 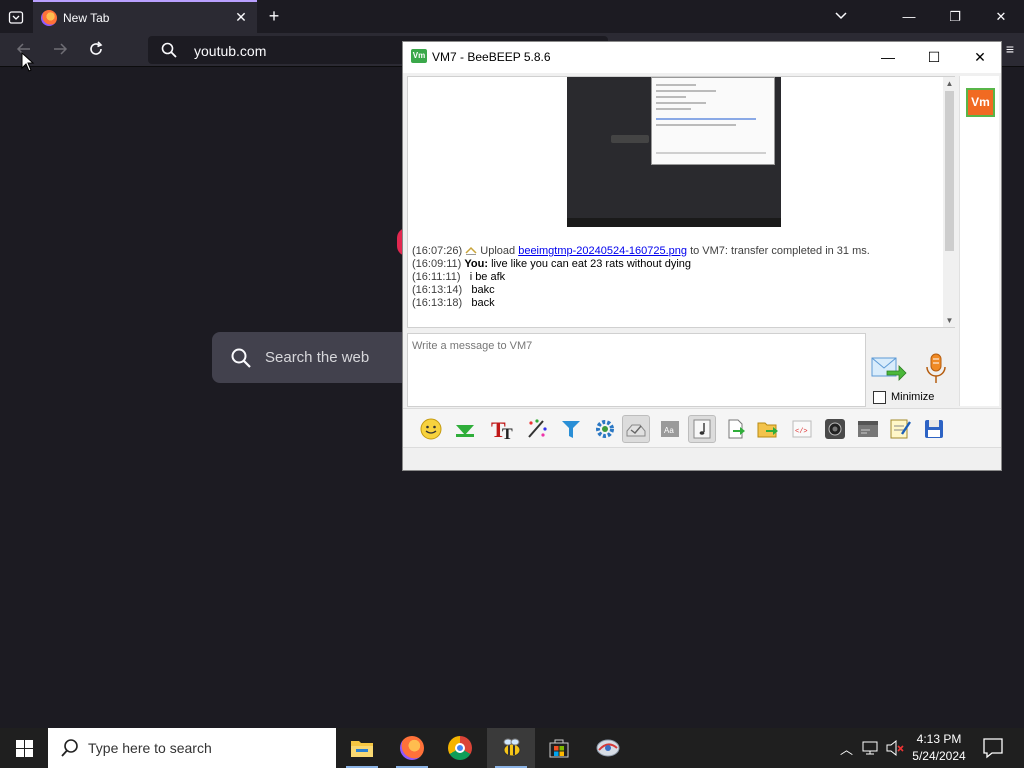 What do you see at coordinates (903, 397) in the screenshot?
I see `minimize-checkbox-row: Minimize` at bounding box center [903, 397].